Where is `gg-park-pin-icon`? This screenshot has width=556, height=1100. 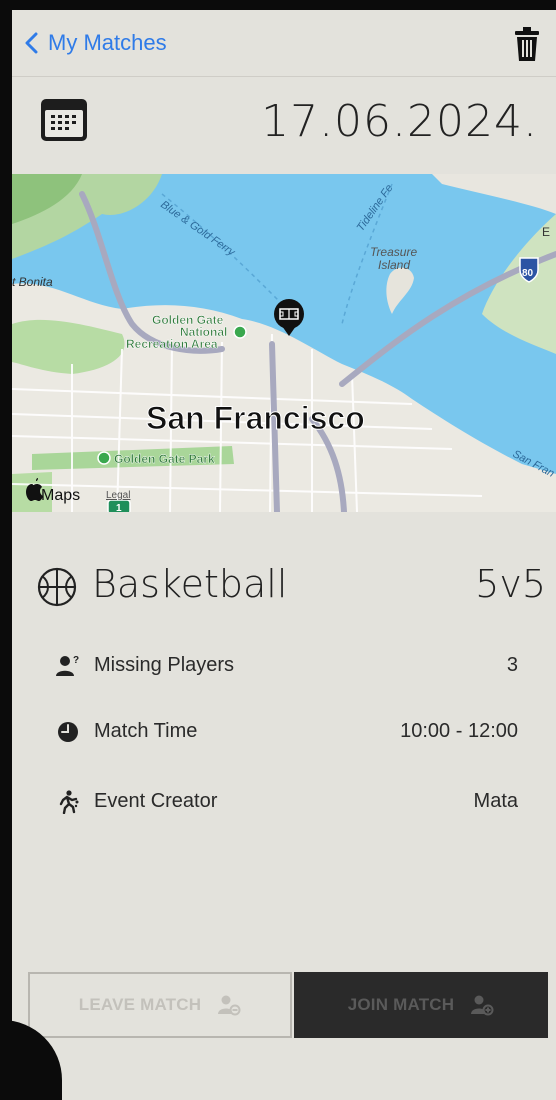 gg-park-pin-icon is located at coordinates (104, 458).